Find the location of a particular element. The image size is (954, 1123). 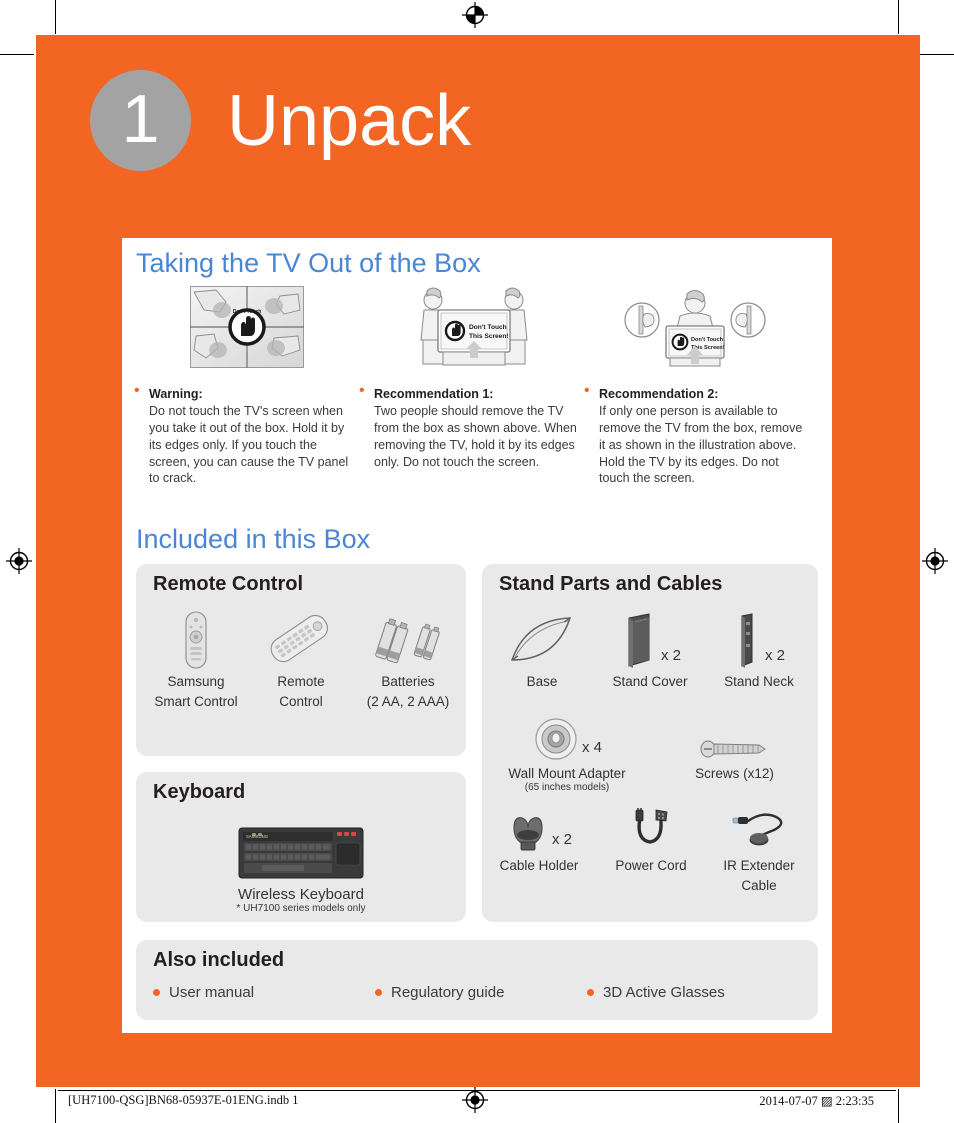

part-remote-control: Remote Control is located at coordinates (301, 658).